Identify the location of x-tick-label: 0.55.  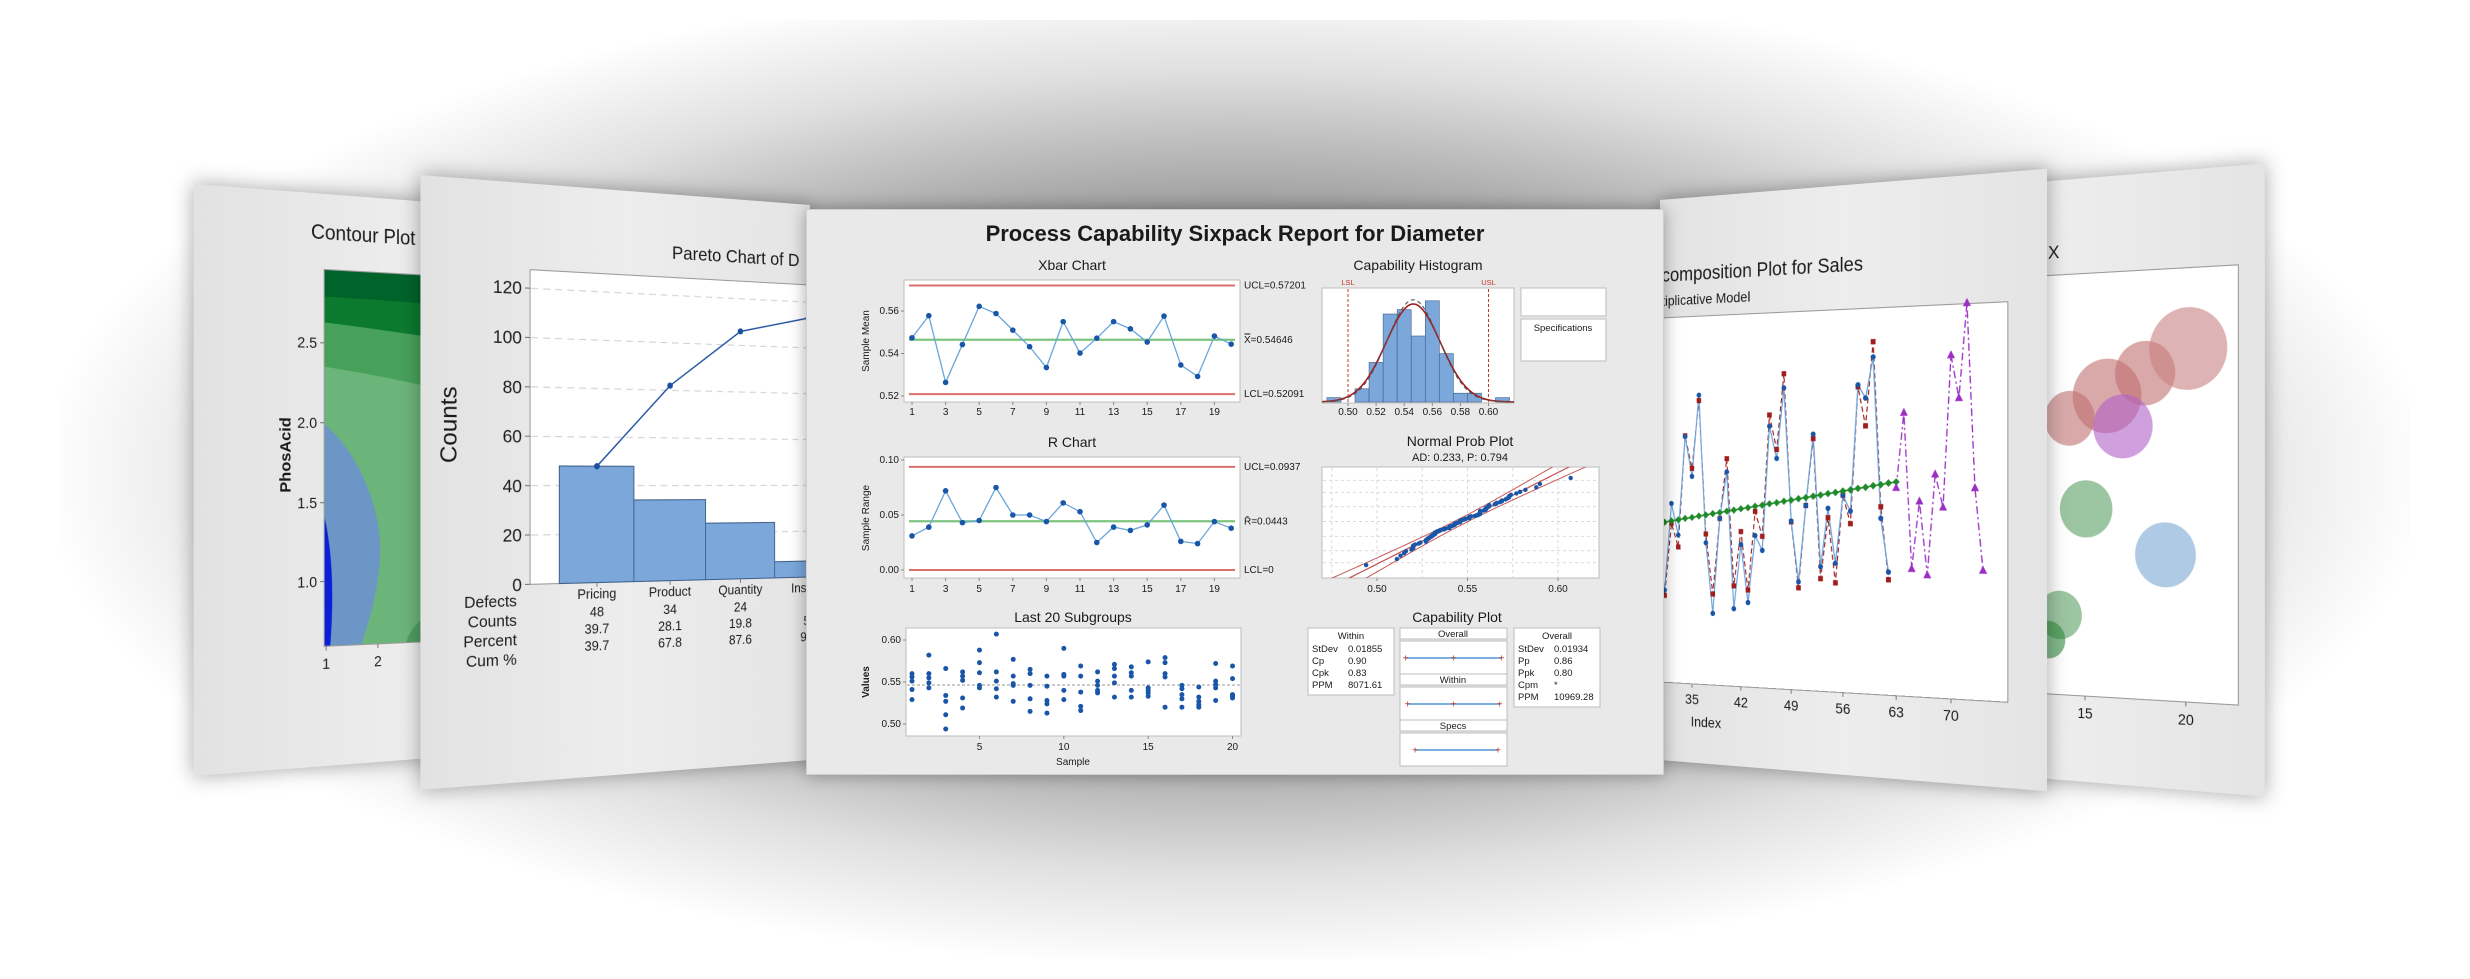
(1468, 589).